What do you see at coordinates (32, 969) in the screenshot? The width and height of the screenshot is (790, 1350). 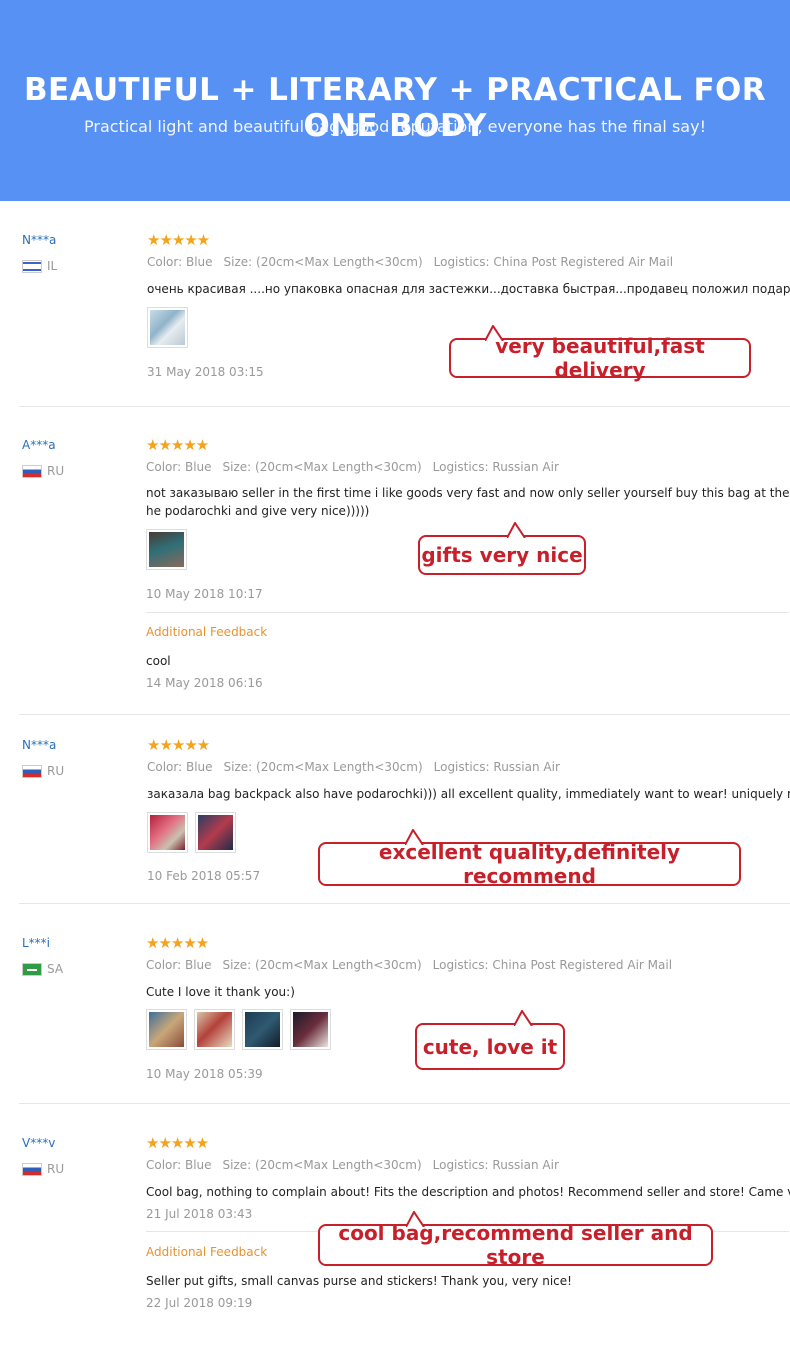 I see `flag-sa-icon` at bounding box center [32, 969].